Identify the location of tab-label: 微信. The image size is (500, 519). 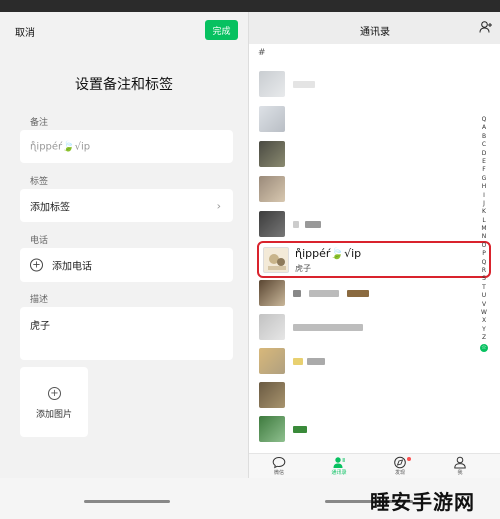
(278, 473).